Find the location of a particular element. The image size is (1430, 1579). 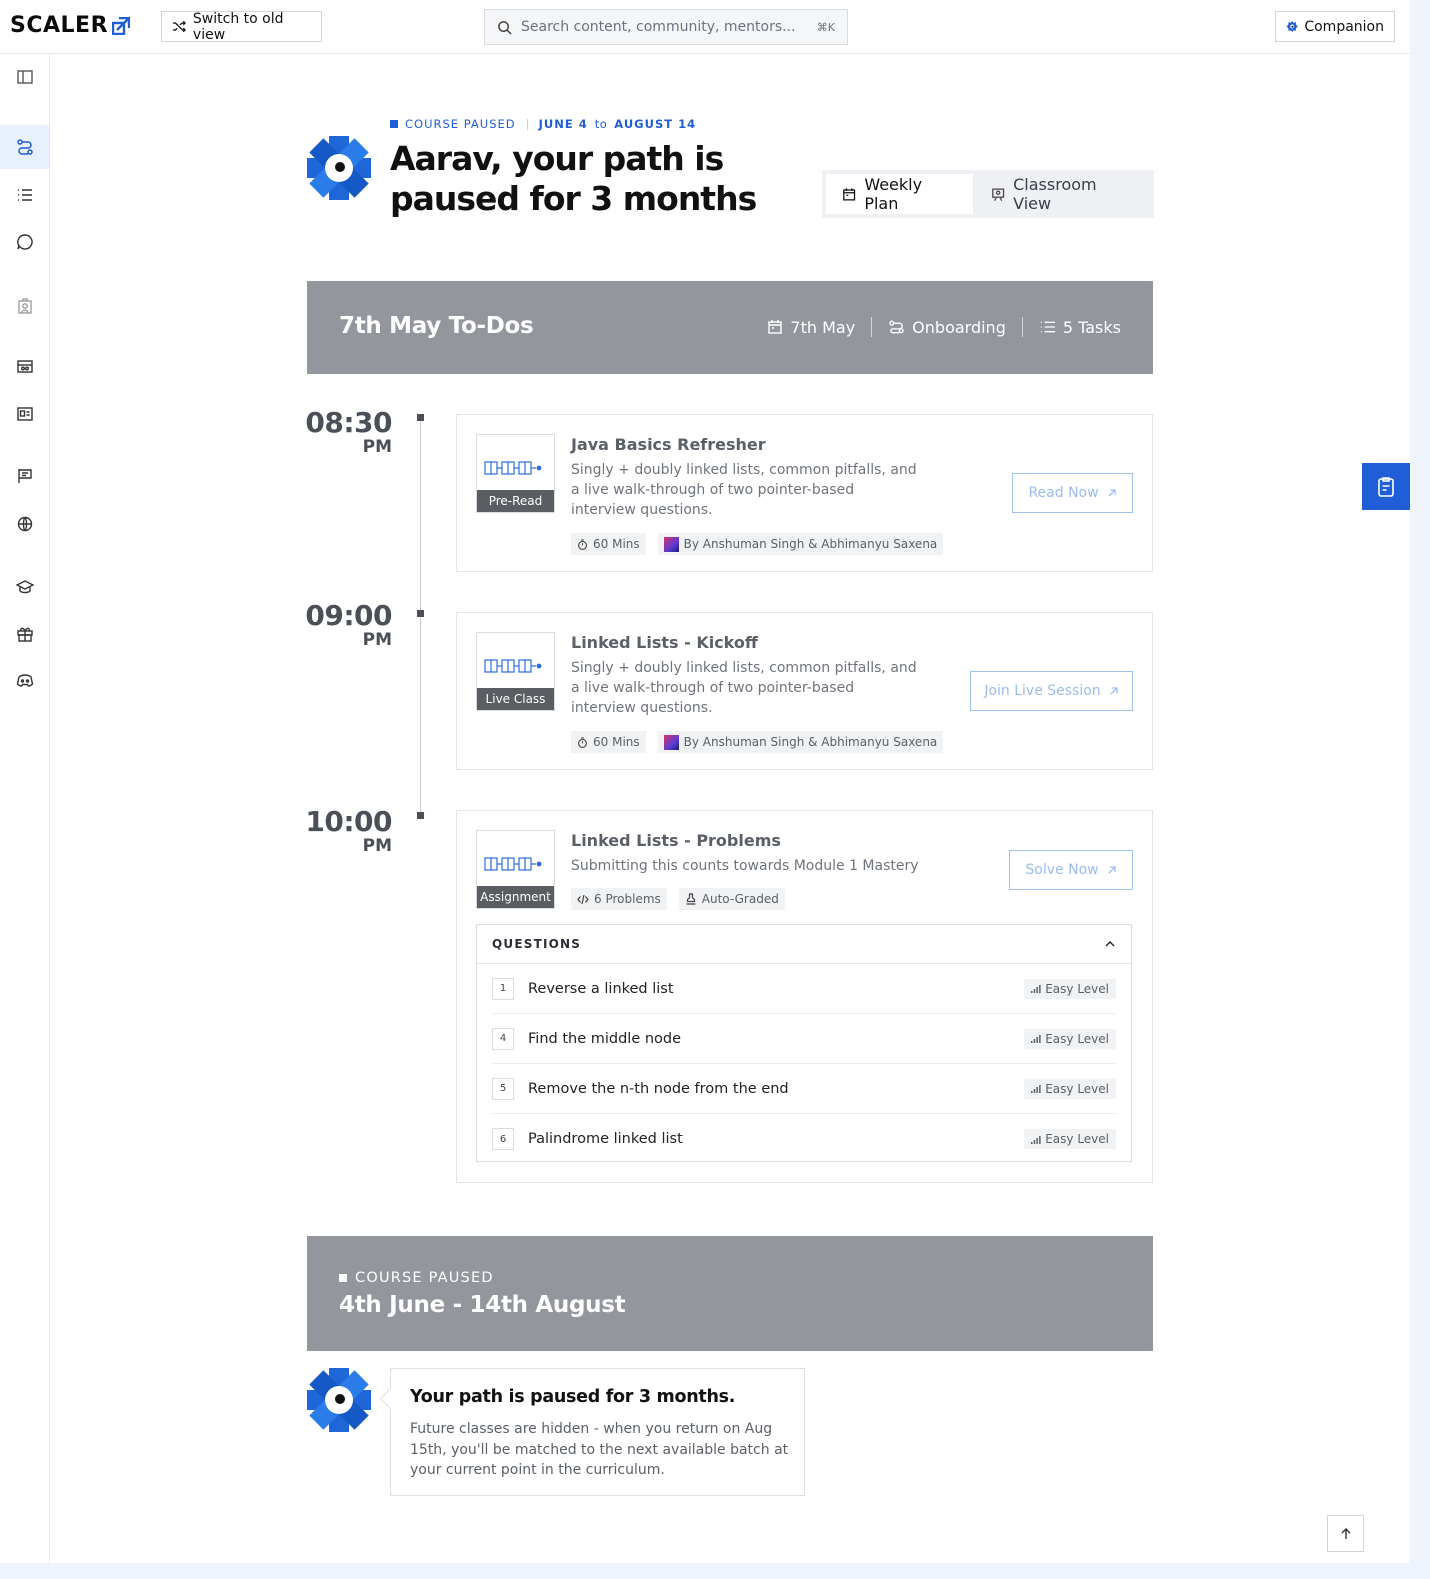

sidebar-item-globe is located at coordinates (24, 524).